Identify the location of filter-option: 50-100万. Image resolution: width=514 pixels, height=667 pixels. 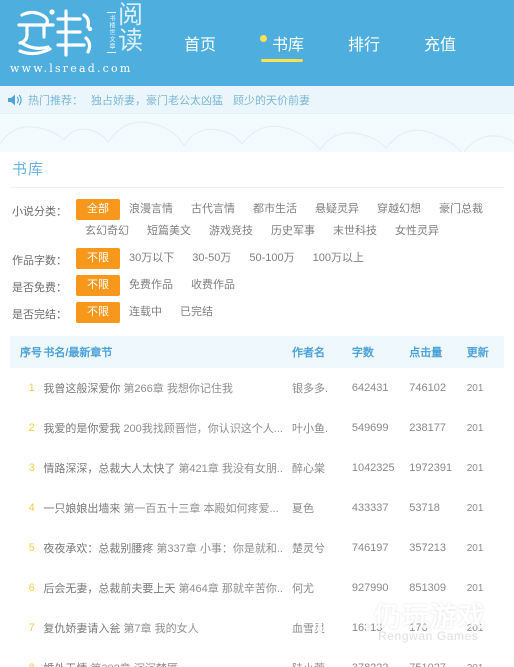
(271, 258).